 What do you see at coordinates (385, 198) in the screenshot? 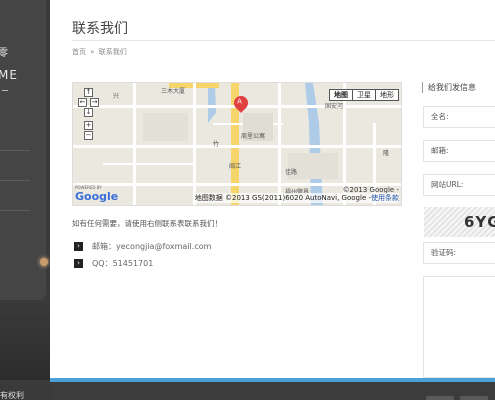
I see `map-terms-link: 使用条款` at bounding box center [385, 198].